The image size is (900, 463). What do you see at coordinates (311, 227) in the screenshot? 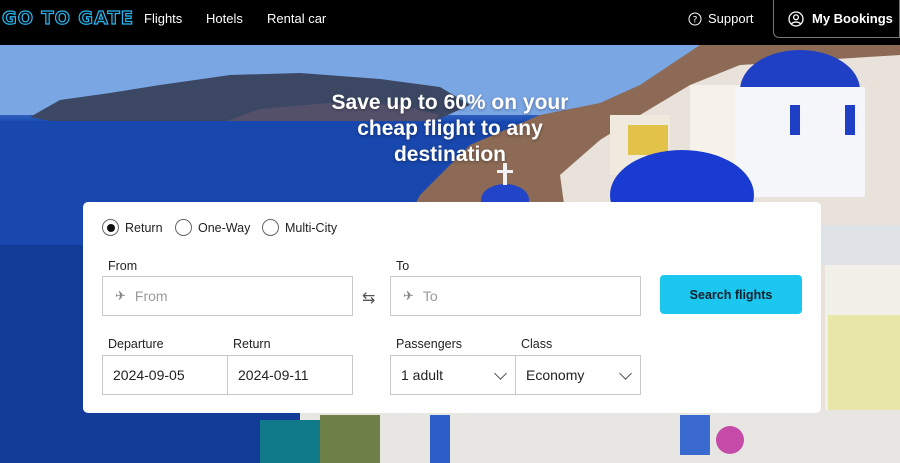
I see `trip-type-multi-city-label: Multi-City` at bounding box center [311, 227].